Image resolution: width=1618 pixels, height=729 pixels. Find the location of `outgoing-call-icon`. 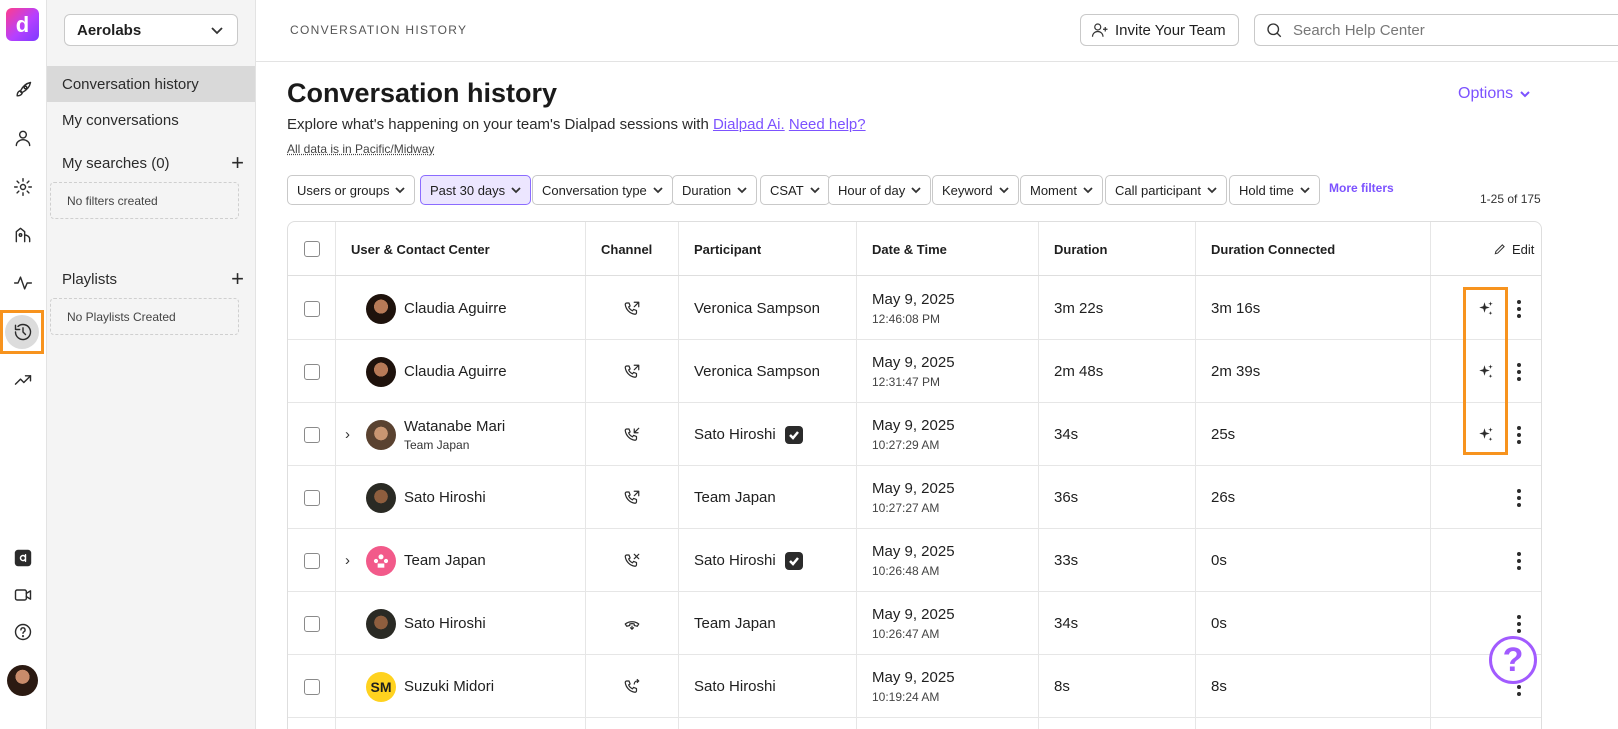

outgoing-call-icon is located at coordinates (632, 308).